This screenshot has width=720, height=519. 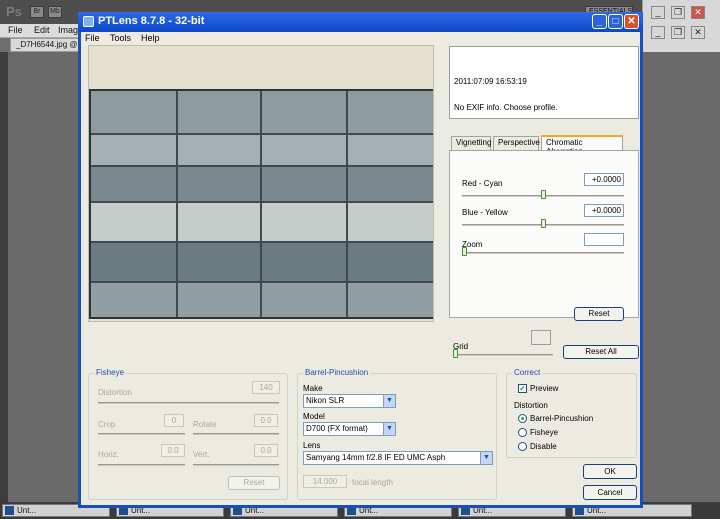 What do you see at coordinates (37, 12) in the screenshot?
I see `bridge-button: Br` at bounding box center [37, 12].